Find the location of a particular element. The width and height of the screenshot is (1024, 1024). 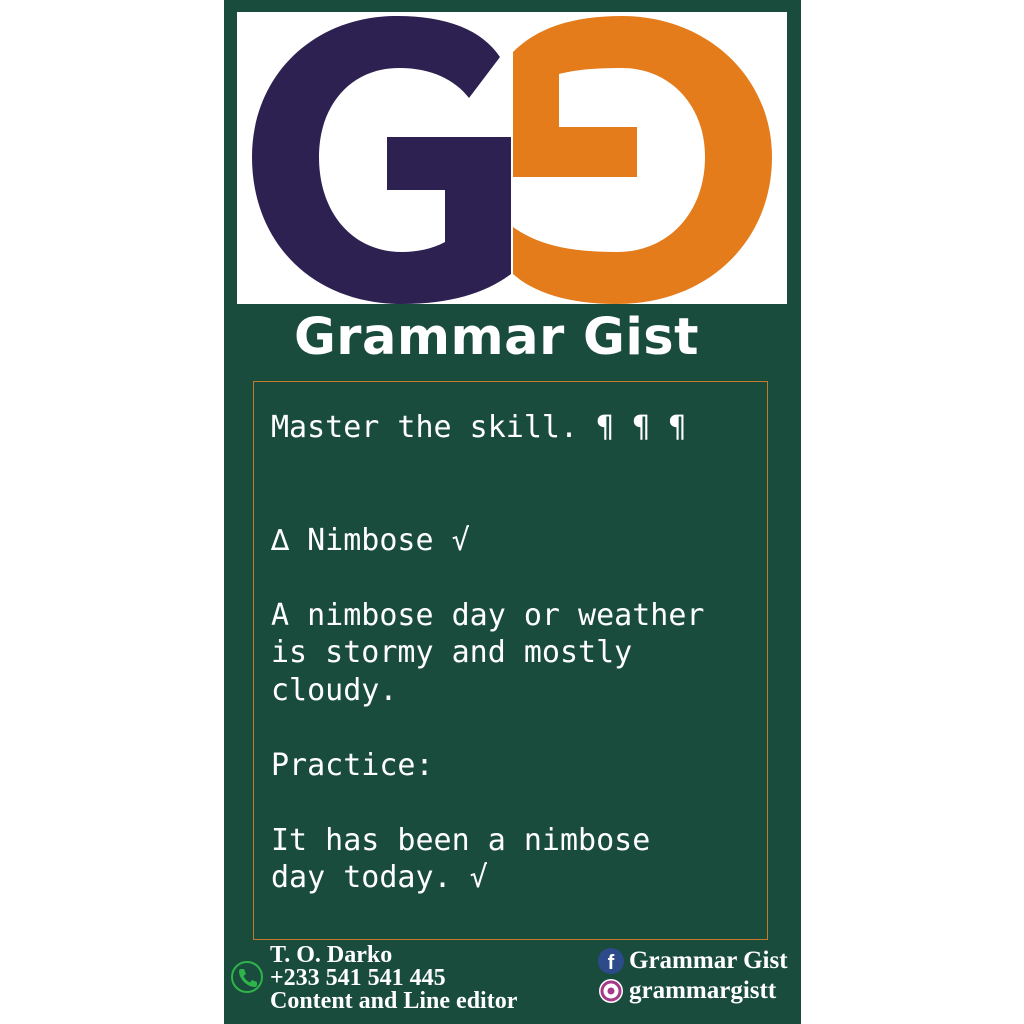

svg-text: f is located at coordinates (611, 963).